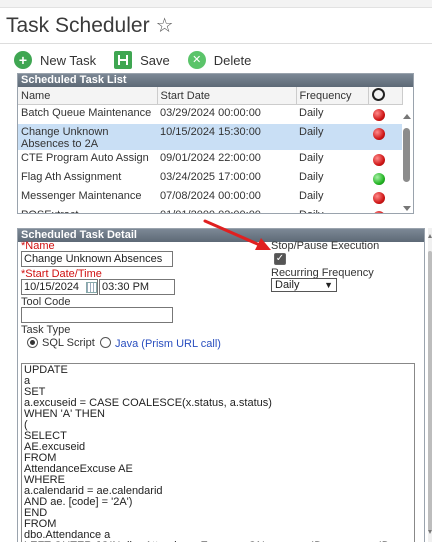  What do you see at coordinates (46, 370) in the screenshot?
I see `sql-line: UPDATE` at bounding box center [46, 370].